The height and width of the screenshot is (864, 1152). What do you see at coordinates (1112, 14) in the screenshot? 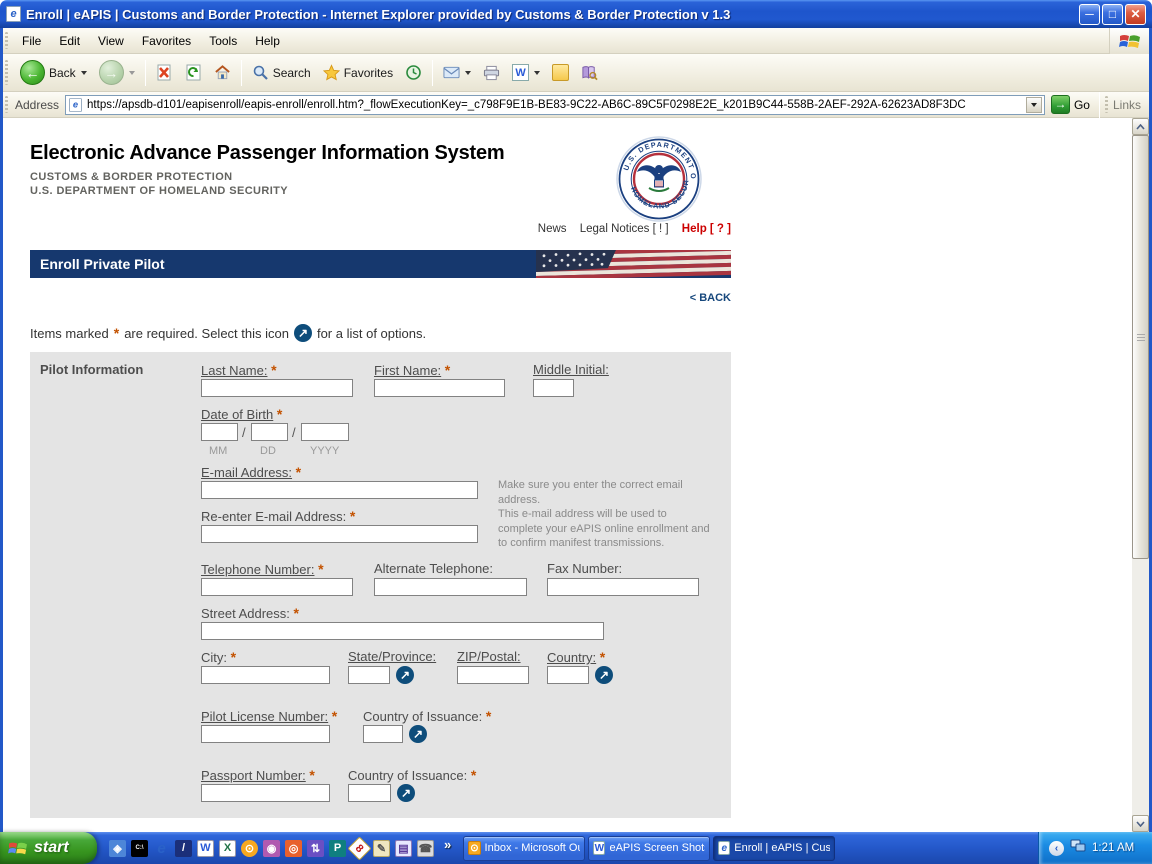
I see `maximize-button: □` at bounding box center [1112, 14].